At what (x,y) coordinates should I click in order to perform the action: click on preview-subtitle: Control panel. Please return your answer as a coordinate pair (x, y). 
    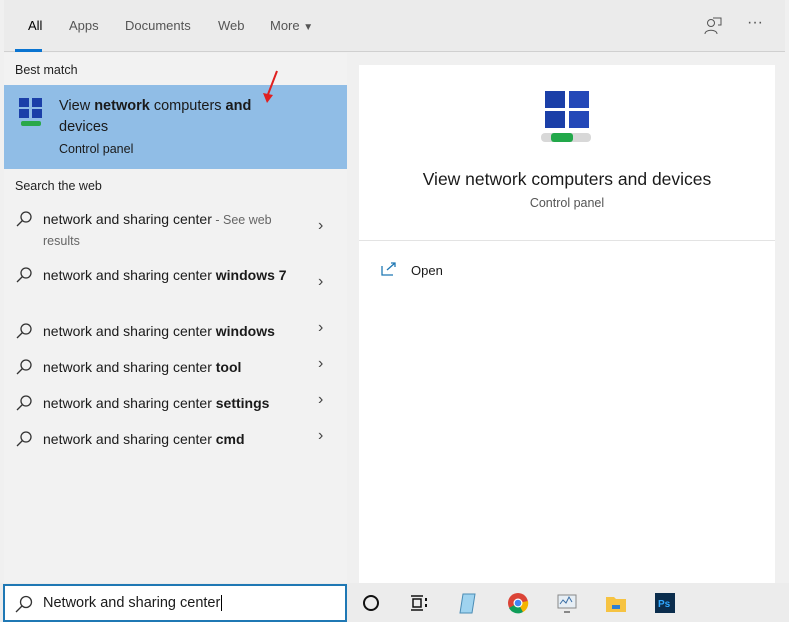
    Looking at the image, I should click on (567, 203).